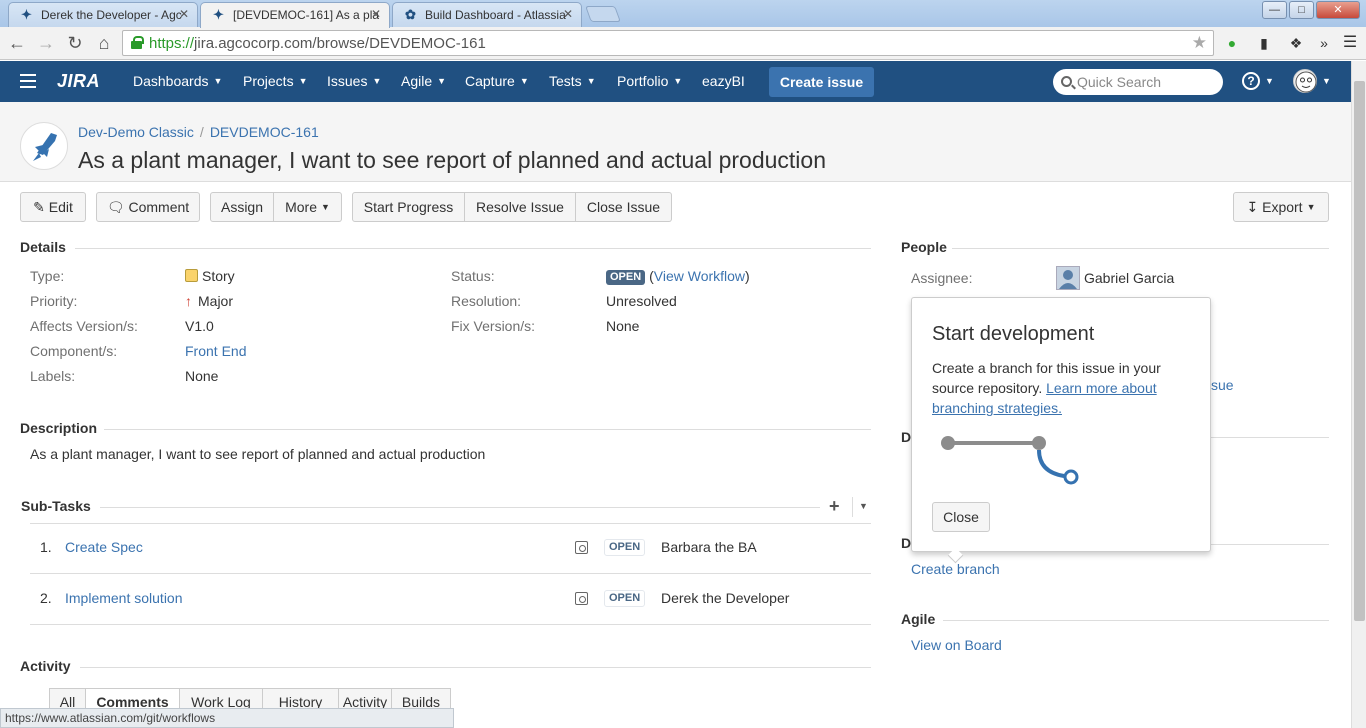  Describe the element at coordinates (1013, 334) in the screenshot. I see `dialog-title: Start development` at that location.